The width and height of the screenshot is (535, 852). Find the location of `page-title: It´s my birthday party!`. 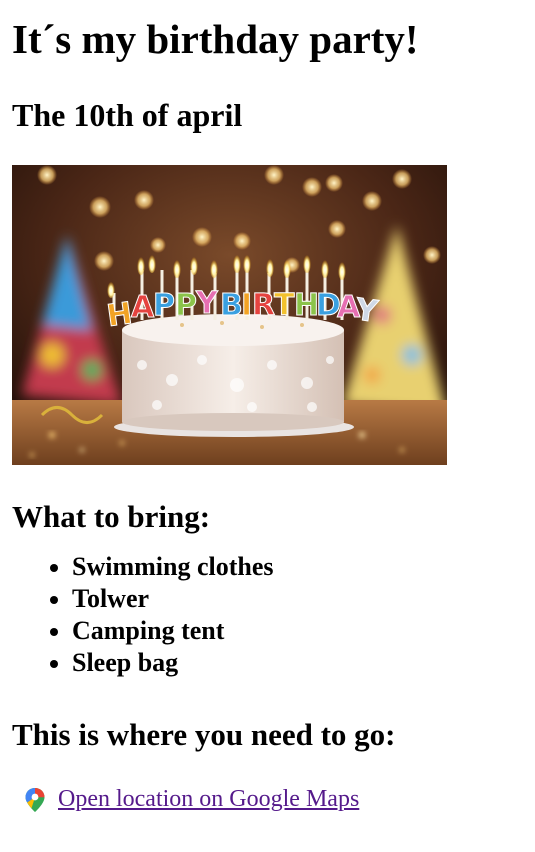

page-title: It´s my birthday party! is located at coordinates (215, 39).